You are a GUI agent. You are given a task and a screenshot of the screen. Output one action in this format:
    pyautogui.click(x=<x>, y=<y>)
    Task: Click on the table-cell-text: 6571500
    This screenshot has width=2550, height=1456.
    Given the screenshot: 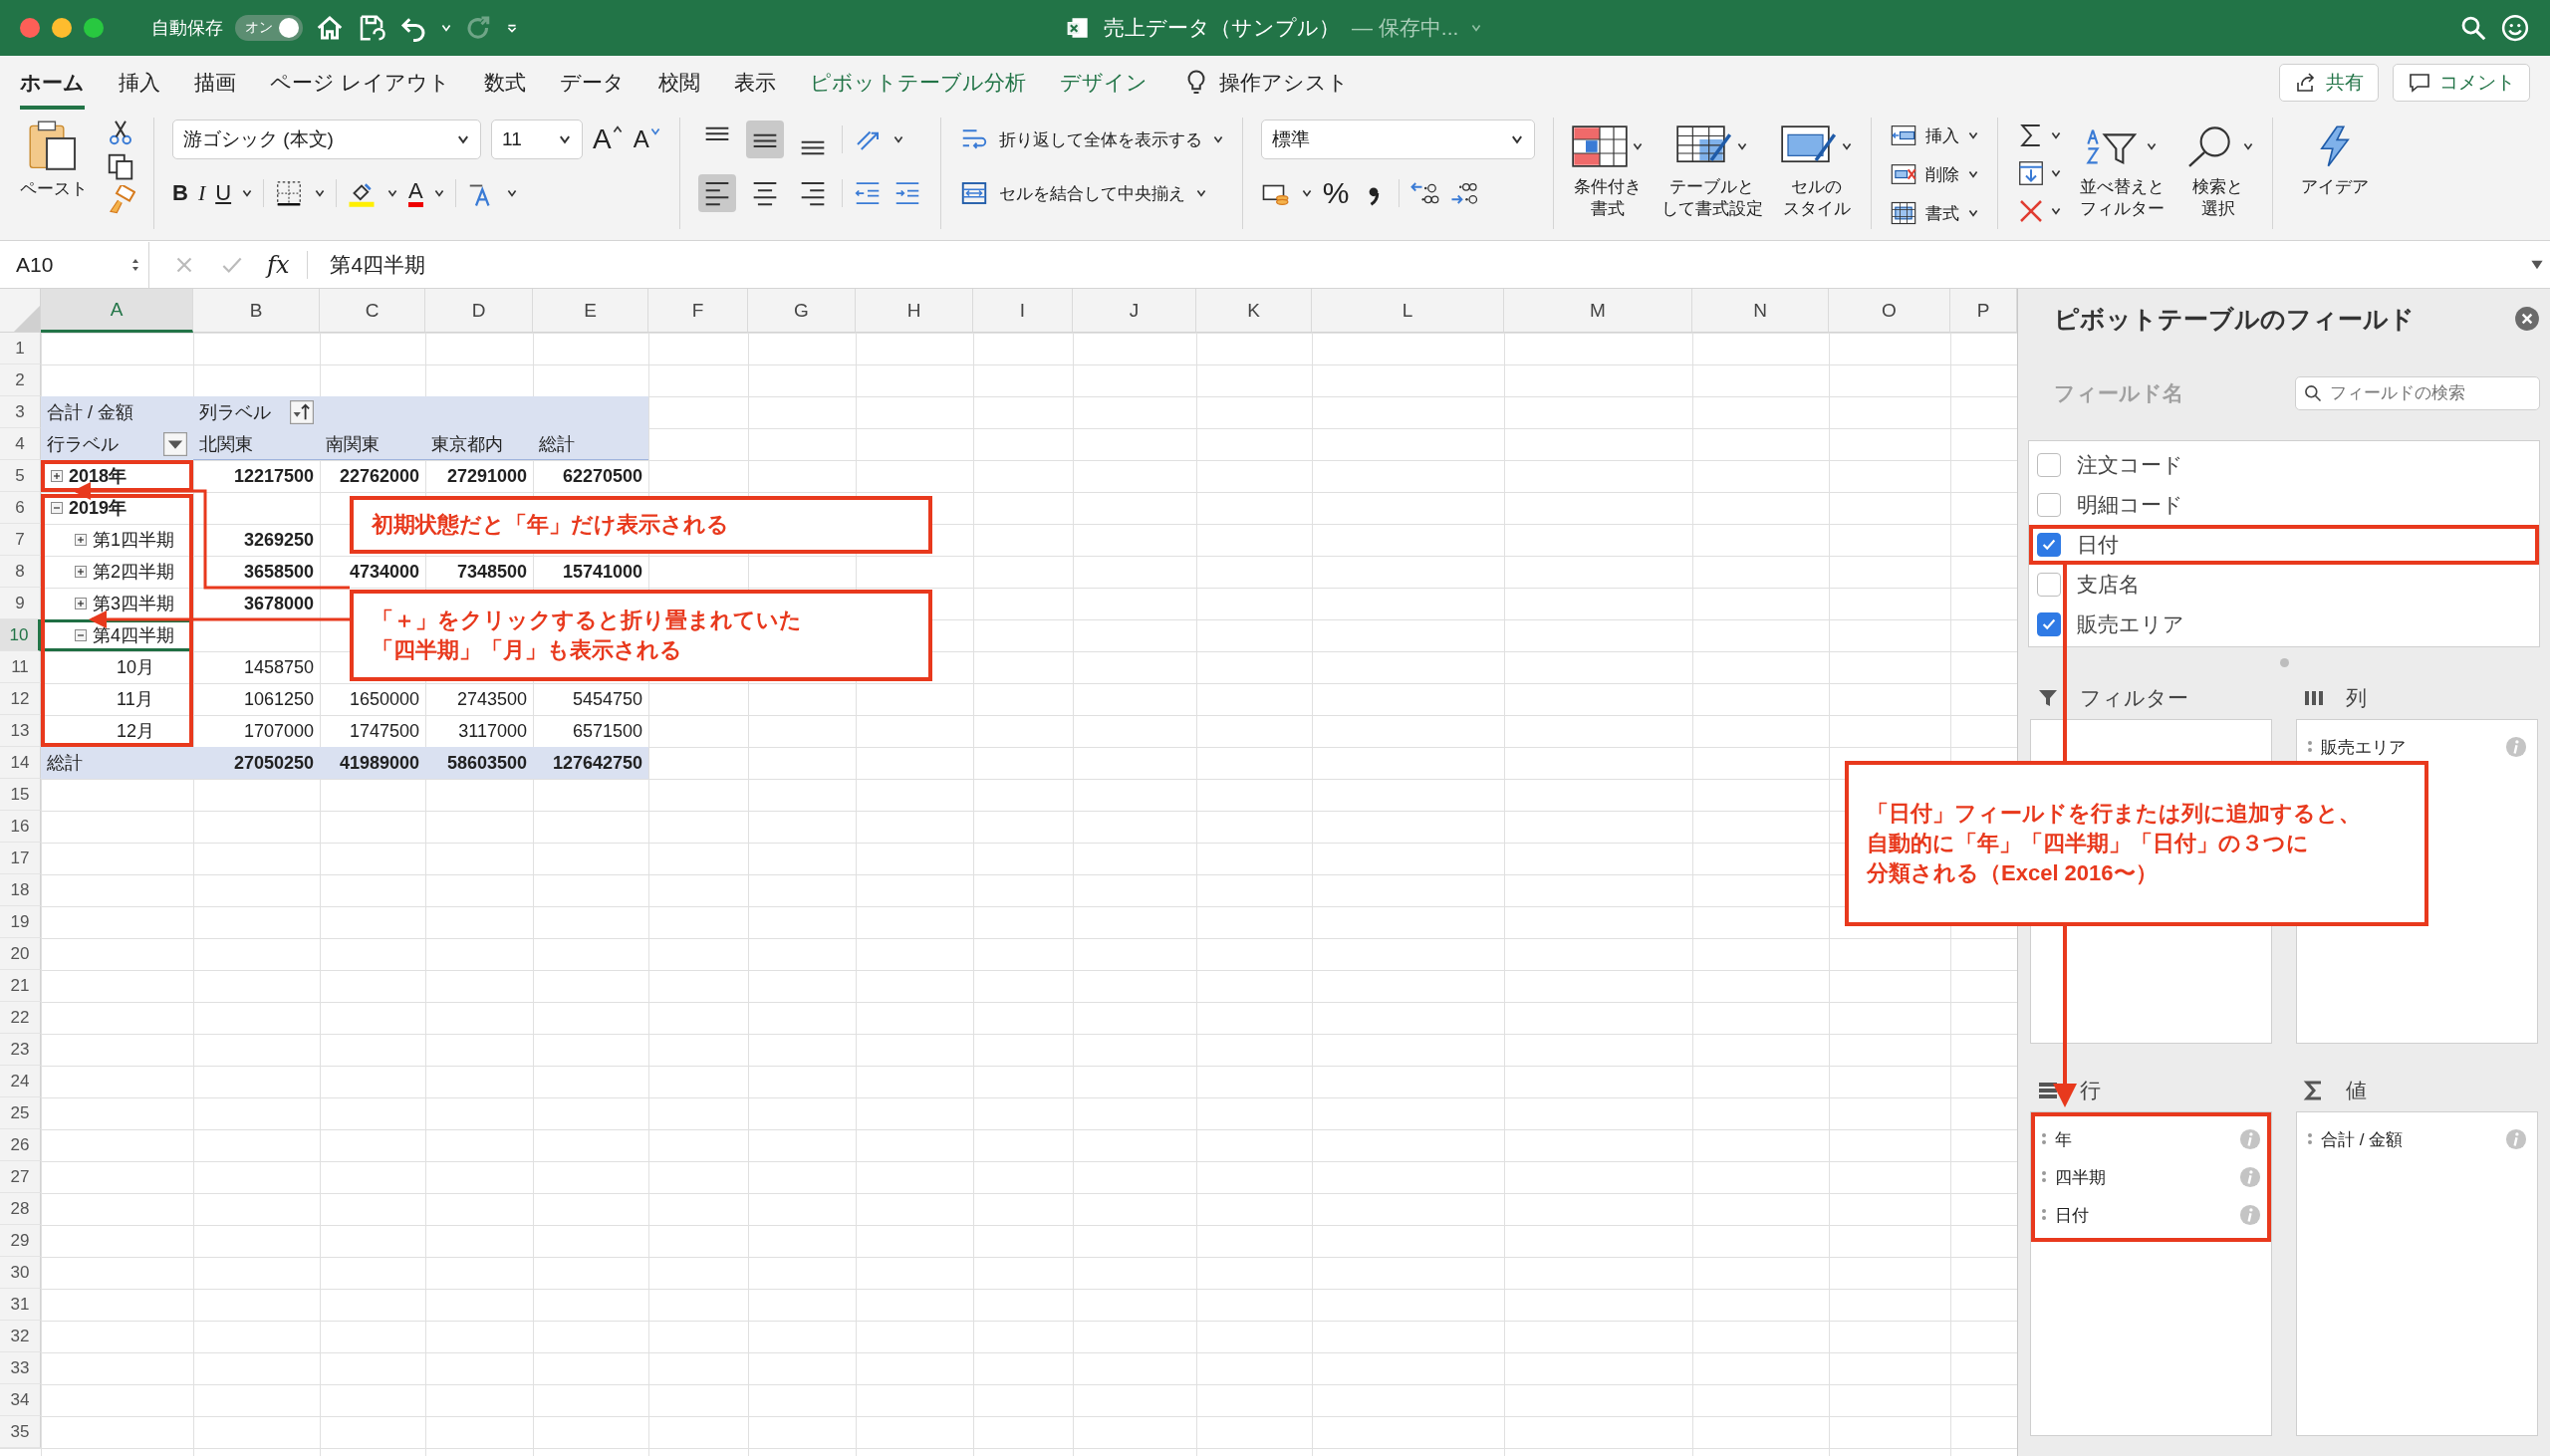 What is the action you would take?
    pyautogui.click(x=607, y=731)
    